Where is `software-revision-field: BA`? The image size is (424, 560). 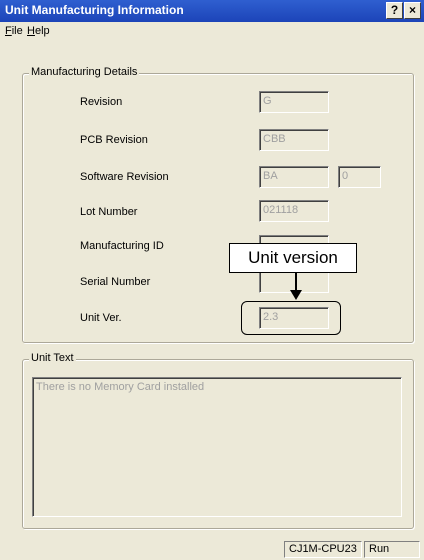
software-revision-field: BA is located at coordinates (294, 177).